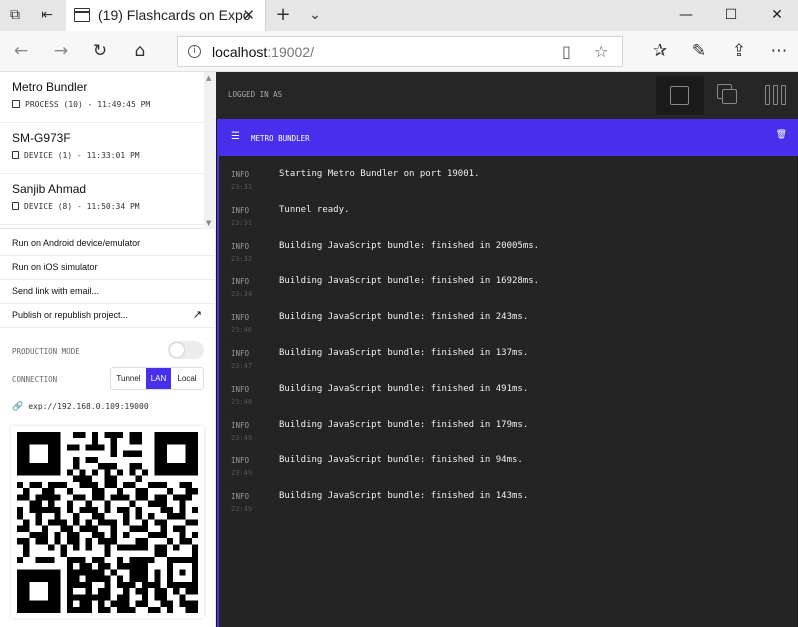 The width and height of the screenshot is (798, 627). I want to click on action-label: Run on iOS simulator, so click(55, 267).